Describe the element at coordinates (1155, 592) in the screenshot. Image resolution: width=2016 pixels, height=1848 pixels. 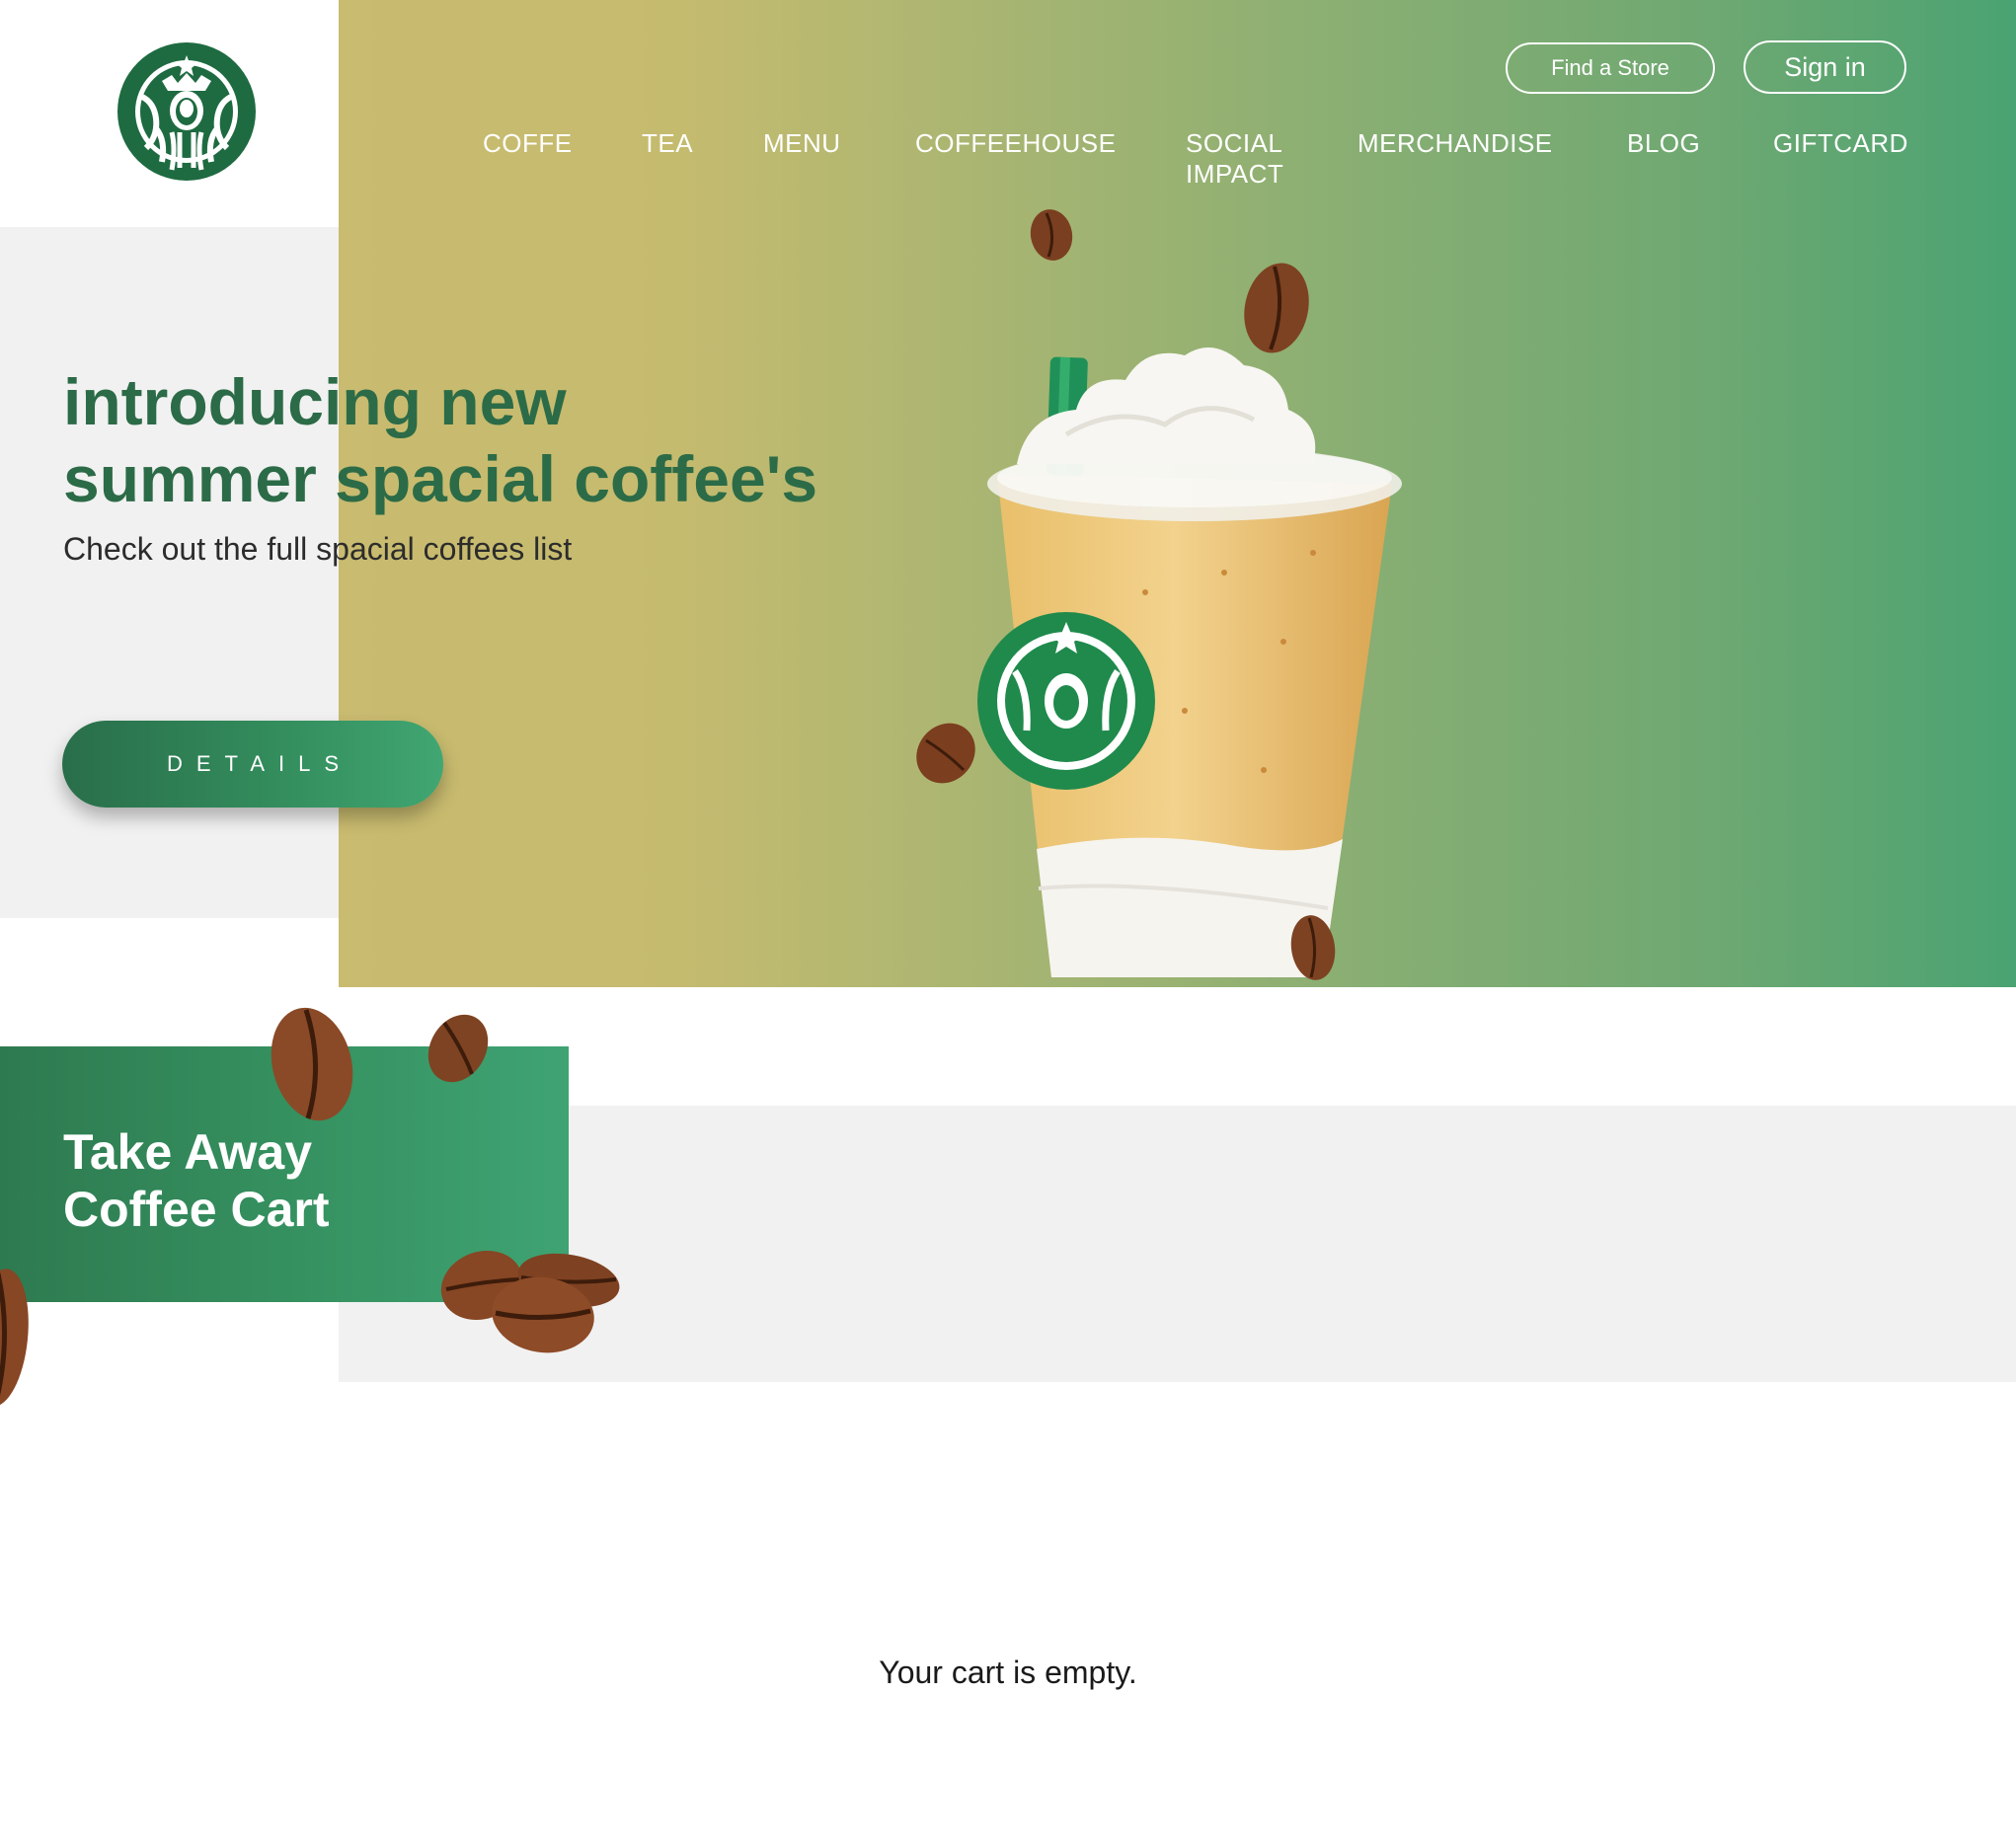
I see `frappuccino-cup-image` at that location.